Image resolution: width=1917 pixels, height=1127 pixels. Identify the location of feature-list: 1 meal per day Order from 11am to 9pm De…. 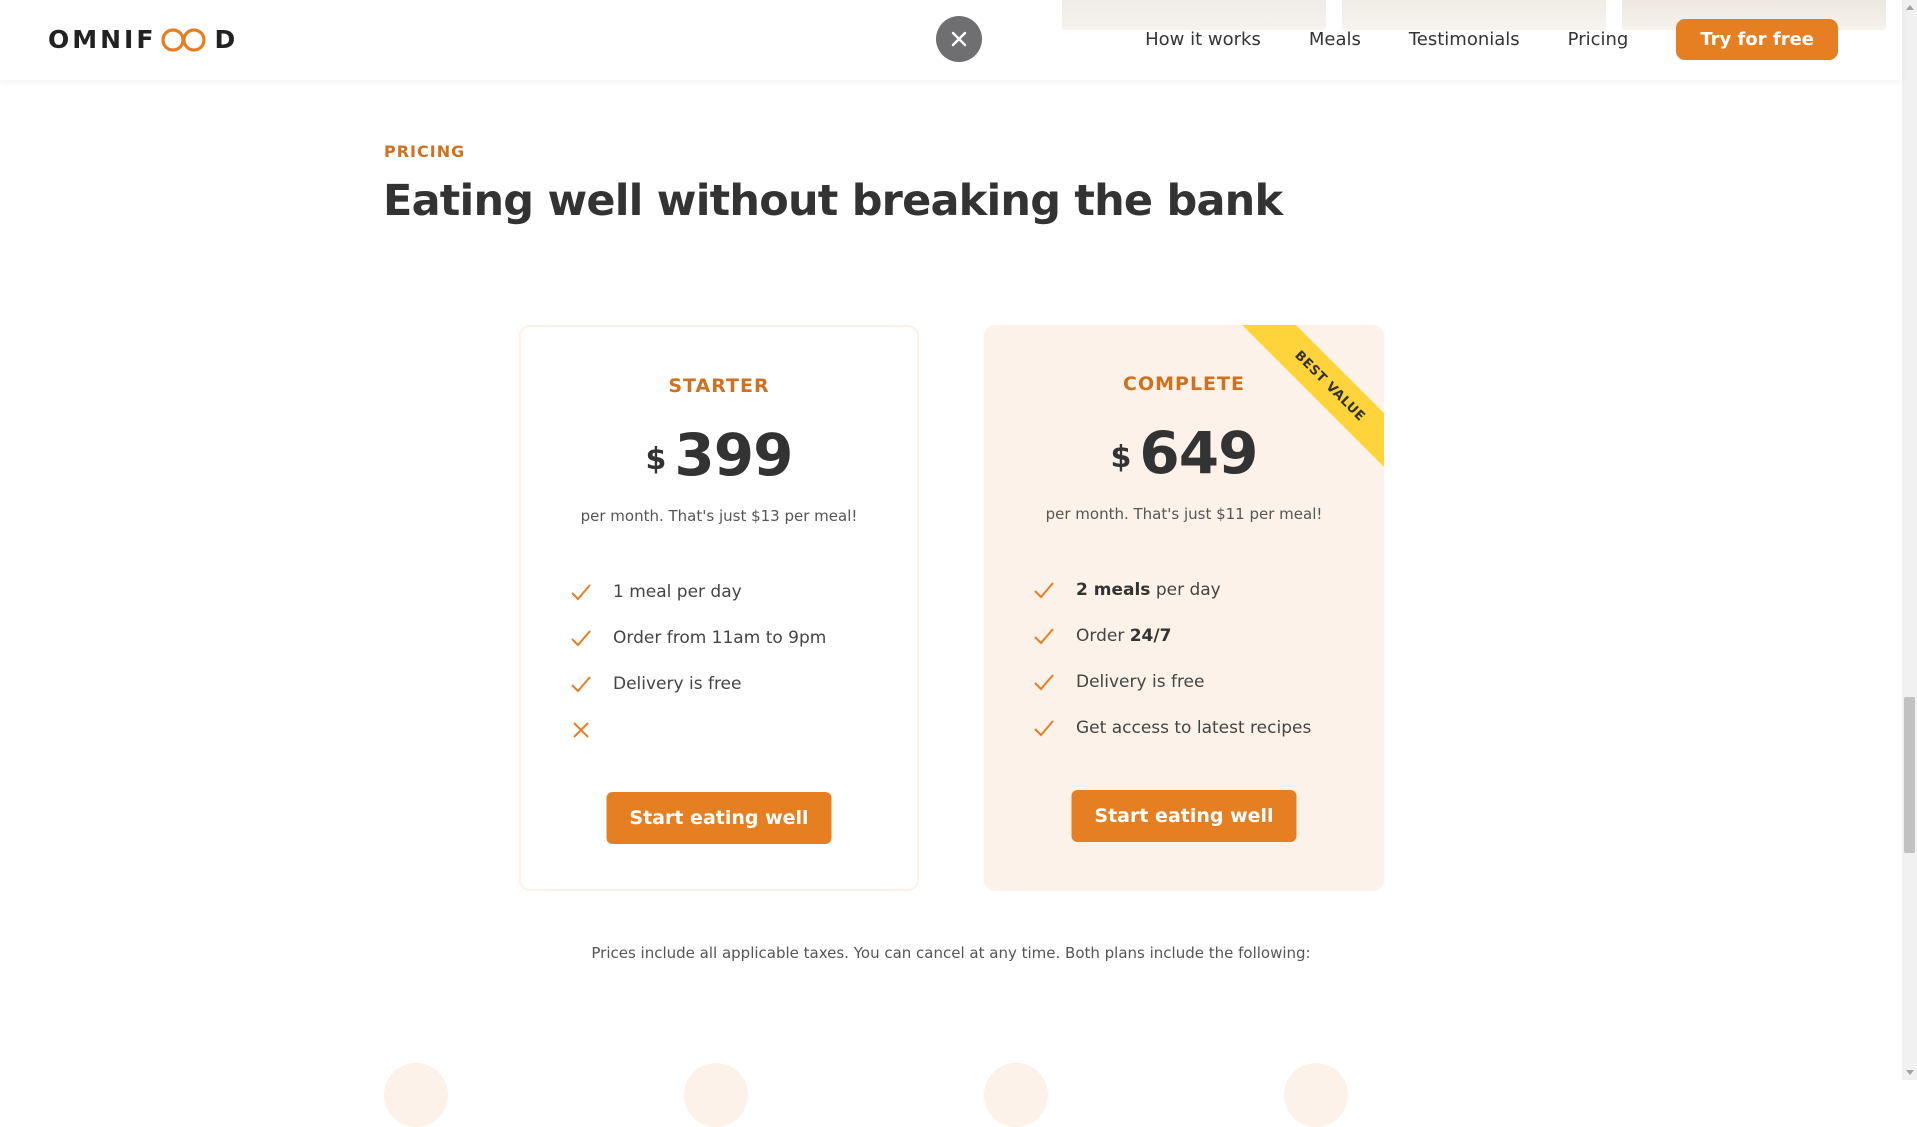
(731, 661).